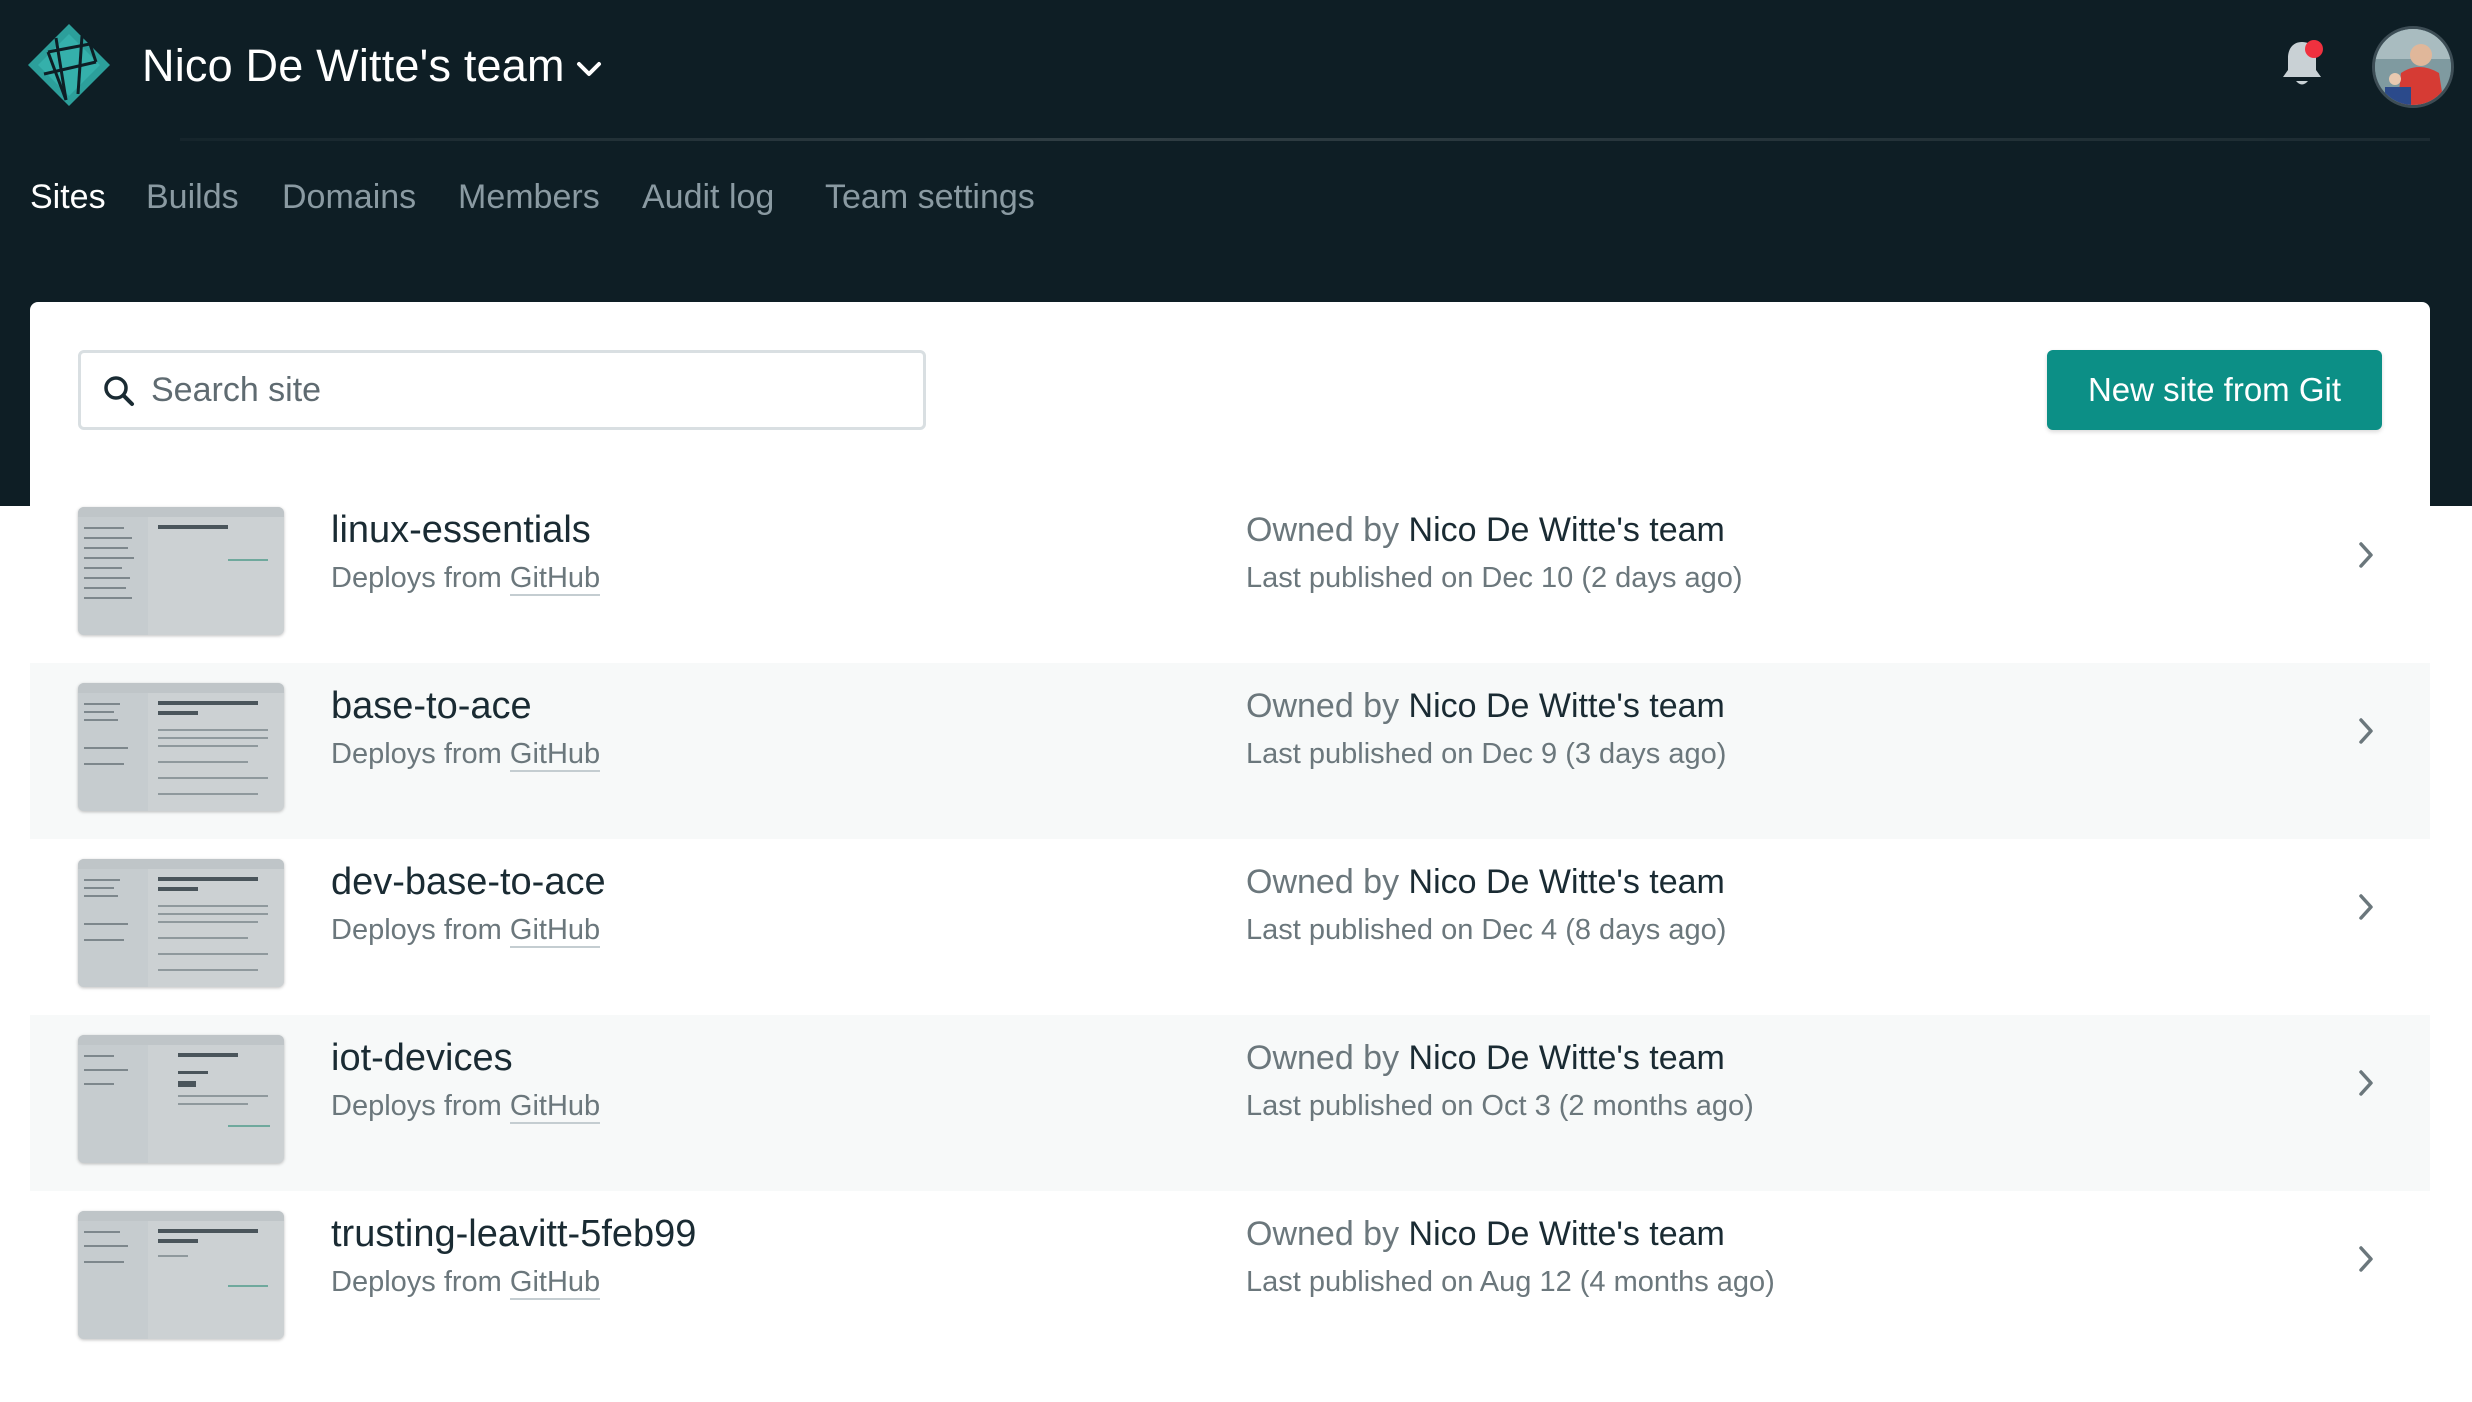  Describe the element at coordinates (192, 197) in the screenshot. I see `tab-builds: Builds` at that location.